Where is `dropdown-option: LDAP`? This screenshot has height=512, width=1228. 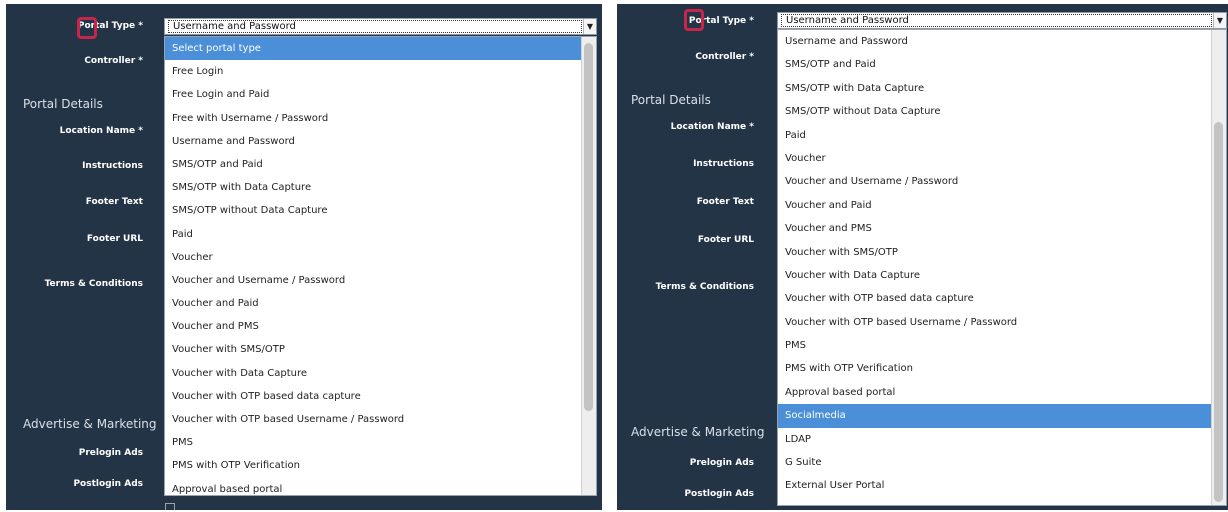 dropdown-option: LDAP is located at coordinates (995, 439).